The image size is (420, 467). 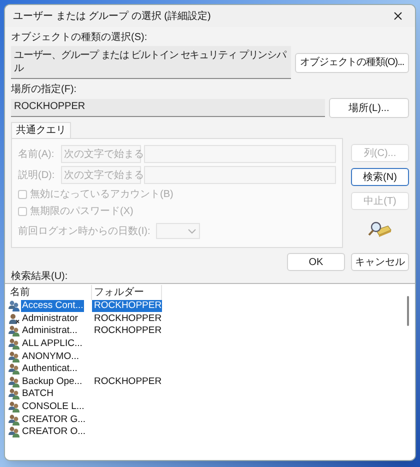 I want to click on object-types-field: ユーザー、グループ または ビルトイン セキュリティ プリンシパル, so click(x=151, y=62).